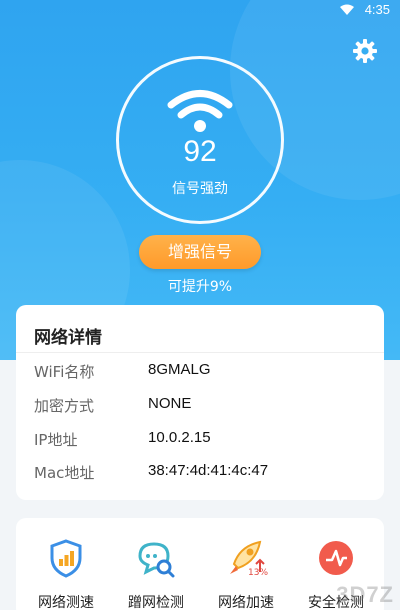 The width and height of the screenshot is (400, 610). I want to click on tool-label: 网络加速, so click(246, 602).